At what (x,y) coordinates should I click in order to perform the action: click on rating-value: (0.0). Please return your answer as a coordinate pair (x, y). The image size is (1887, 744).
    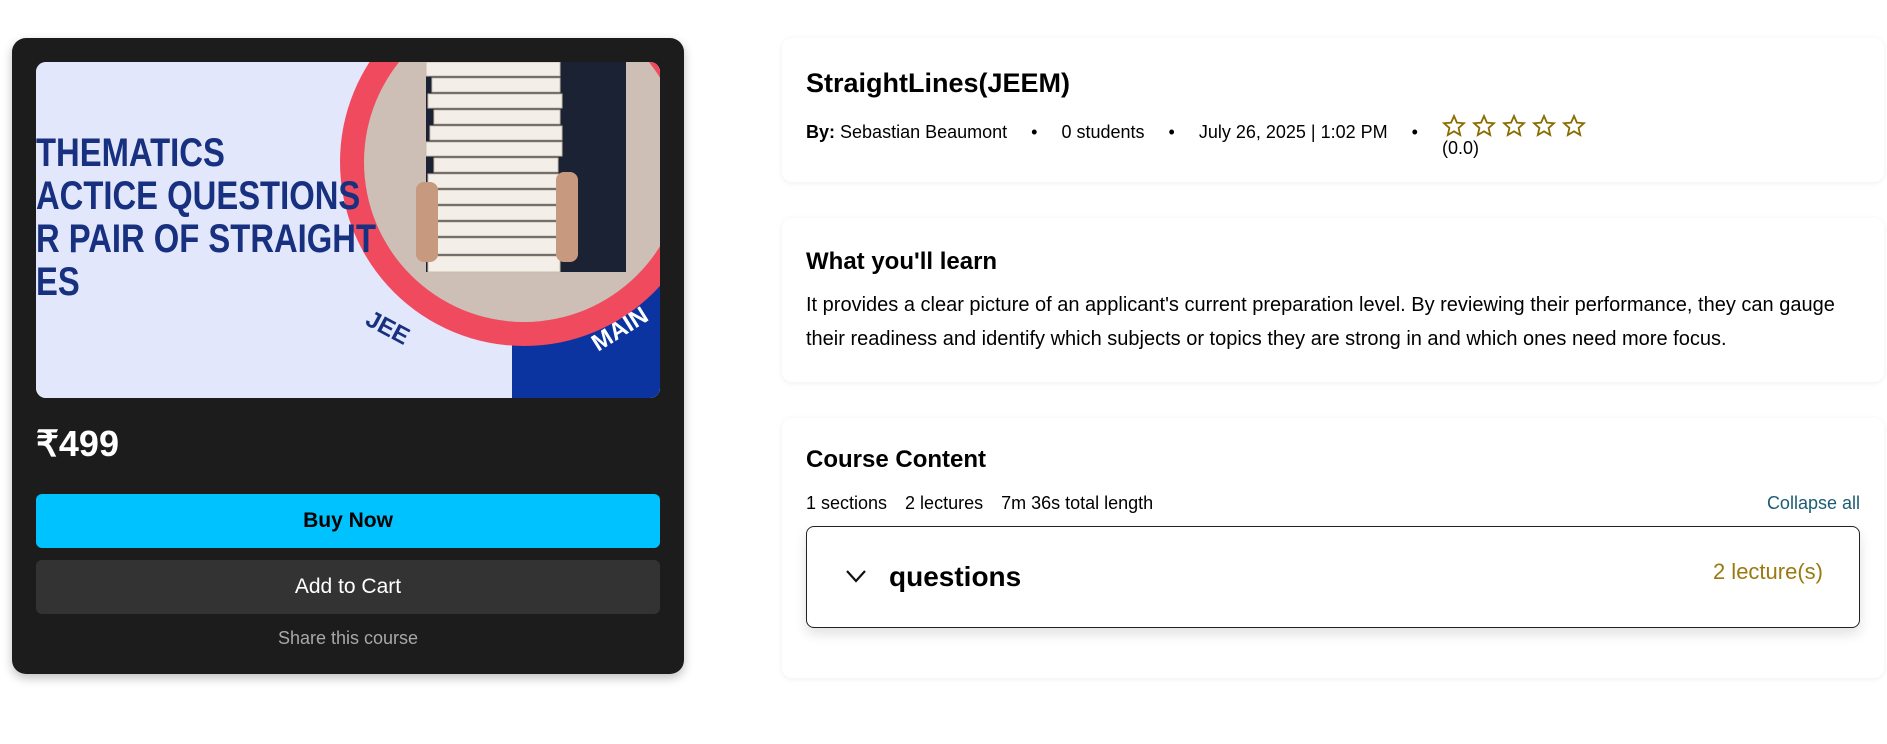
    Looking at the image, I should click on (1460, 148).